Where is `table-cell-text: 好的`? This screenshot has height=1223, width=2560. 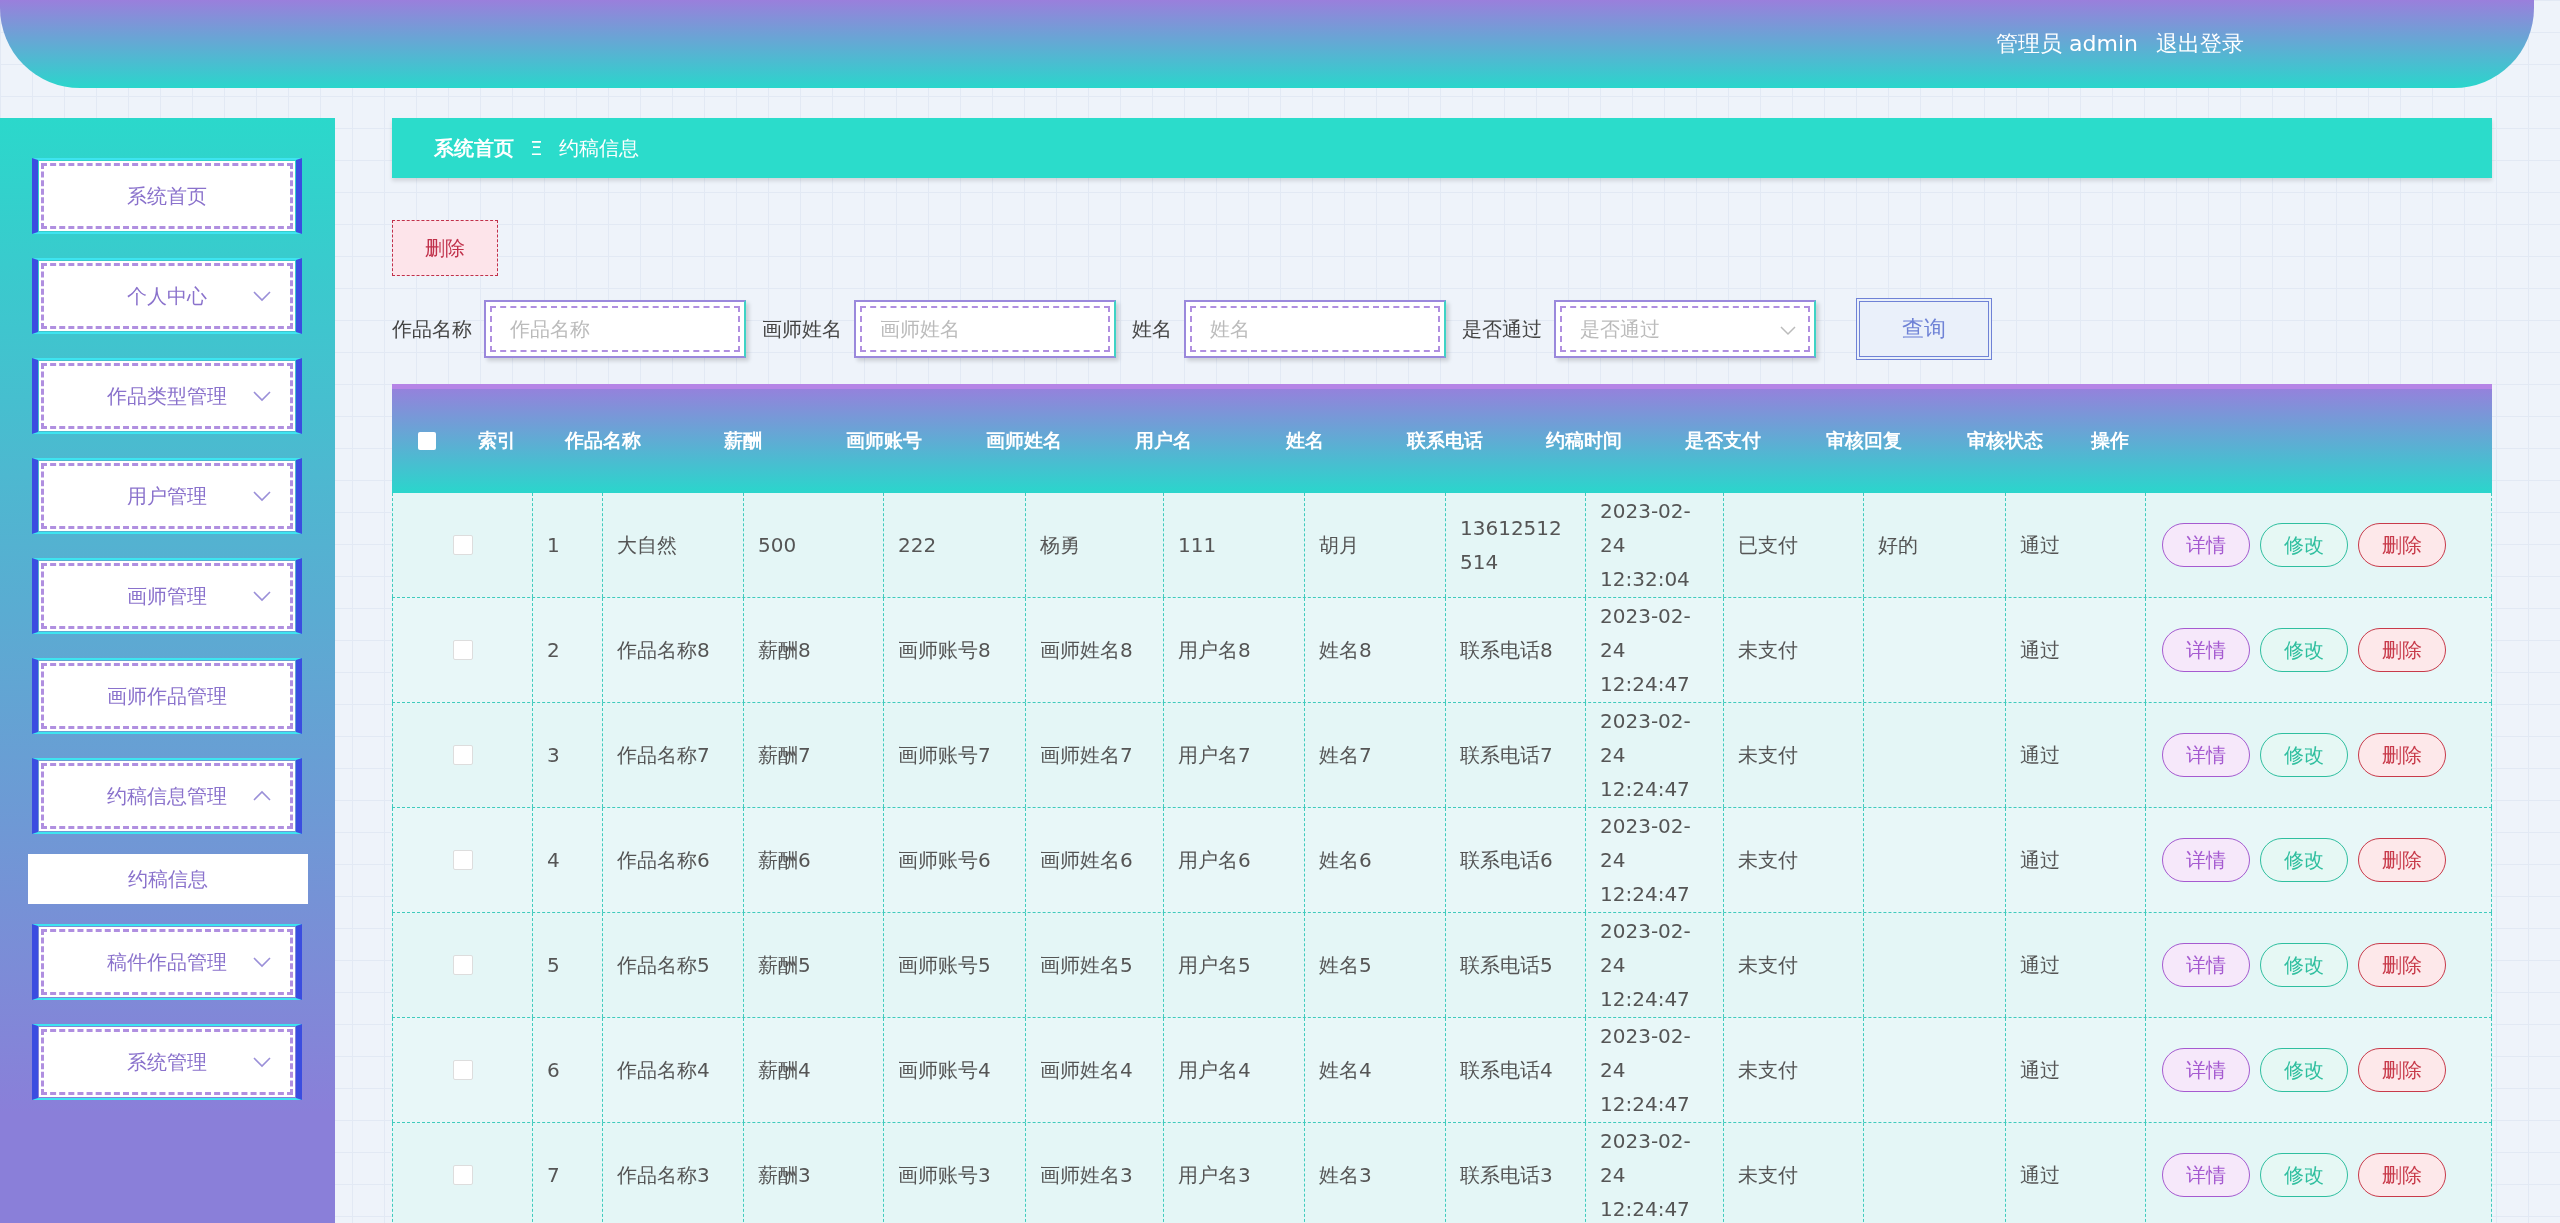
table-cell-text: 好的 is located at coordinates (1898, 545).